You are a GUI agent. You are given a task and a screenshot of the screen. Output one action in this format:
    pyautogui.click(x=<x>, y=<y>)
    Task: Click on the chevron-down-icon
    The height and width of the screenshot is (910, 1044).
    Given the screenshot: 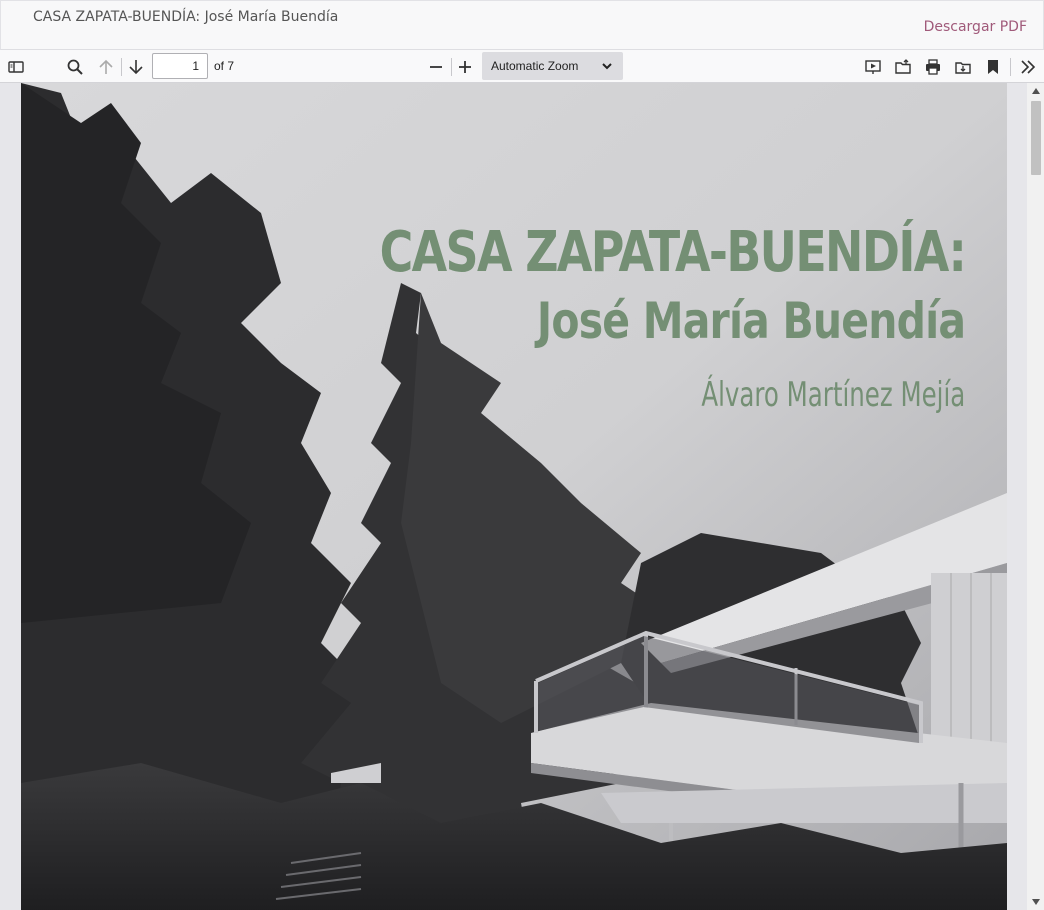 What is the action you would take?
    pyautogui.click(x=607, y=66)
    